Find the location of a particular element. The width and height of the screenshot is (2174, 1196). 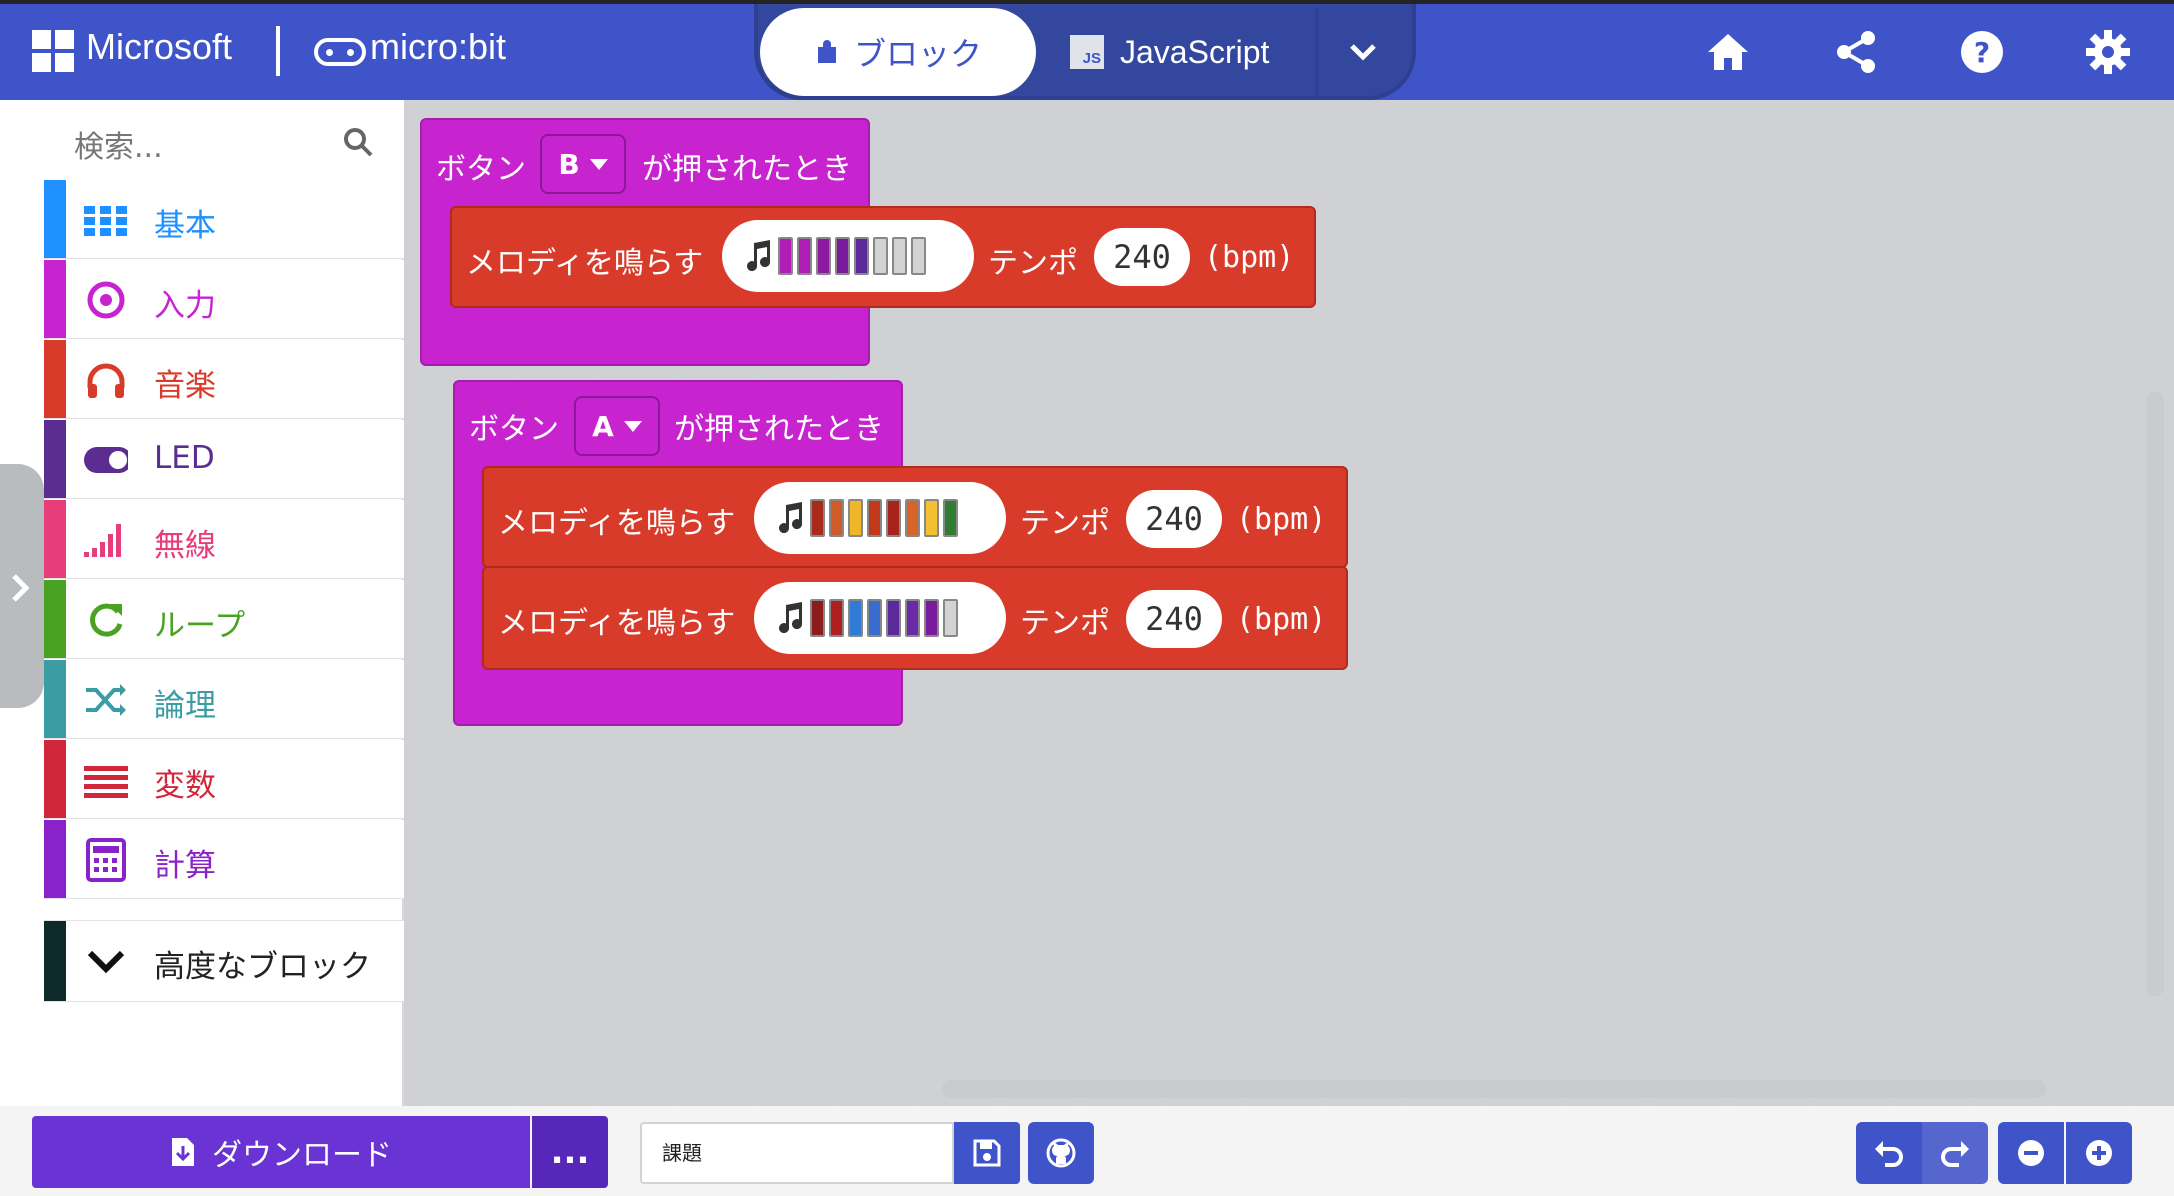

tab-javascript-label: JavaScript is located at coordinates (1195, 51).